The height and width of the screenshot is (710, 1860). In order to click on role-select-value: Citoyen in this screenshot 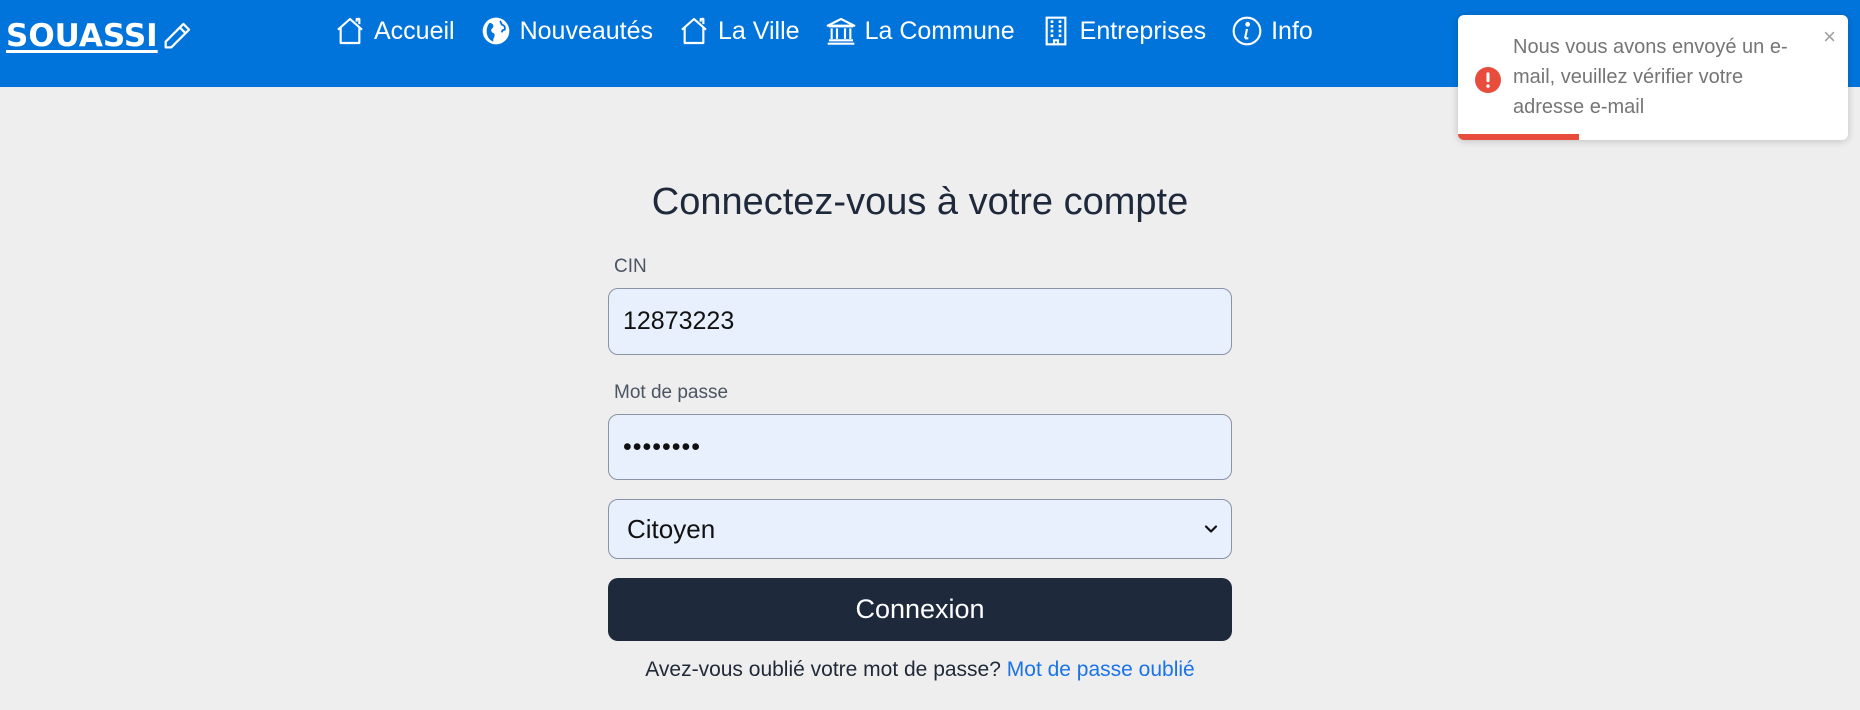, I will do `click(671, 528)`.